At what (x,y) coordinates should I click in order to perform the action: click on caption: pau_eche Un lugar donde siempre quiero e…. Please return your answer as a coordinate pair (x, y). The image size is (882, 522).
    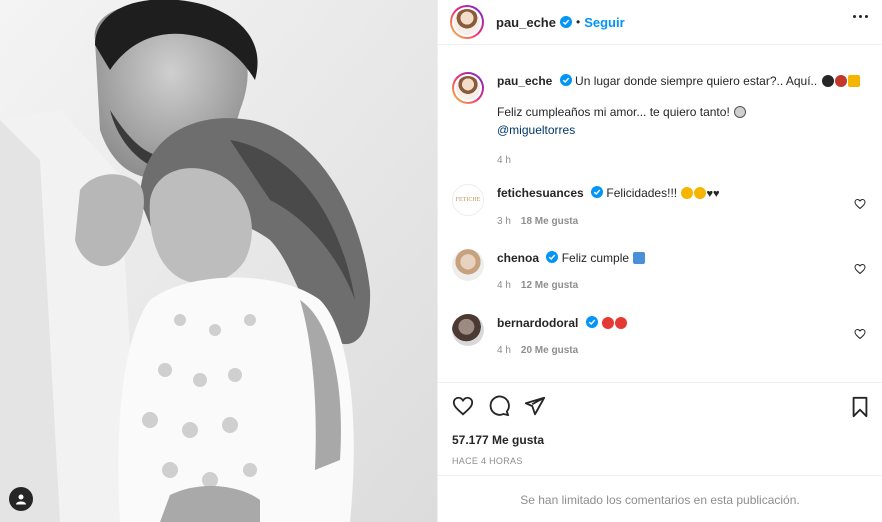
    Looking at the image, I should click on (660, 121).